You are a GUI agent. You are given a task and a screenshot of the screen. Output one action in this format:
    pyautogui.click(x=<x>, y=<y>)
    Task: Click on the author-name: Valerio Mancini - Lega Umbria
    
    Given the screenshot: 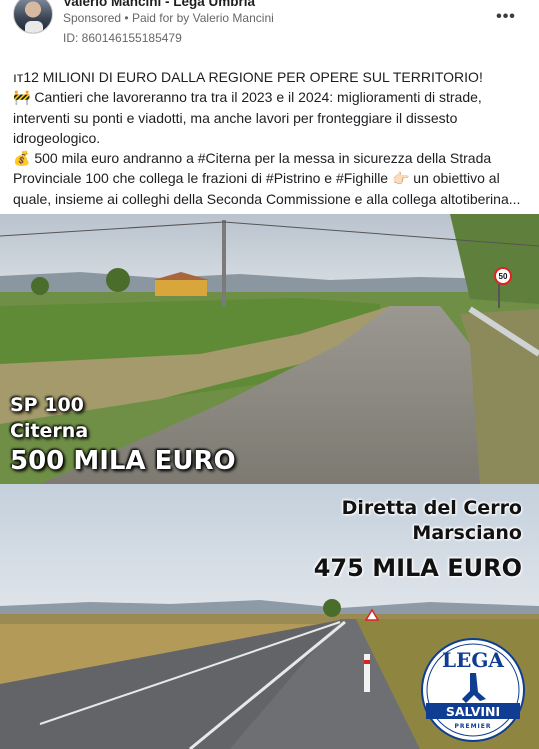 What is the action you would take?
    pyautogui.click(x=159, y=4)
    